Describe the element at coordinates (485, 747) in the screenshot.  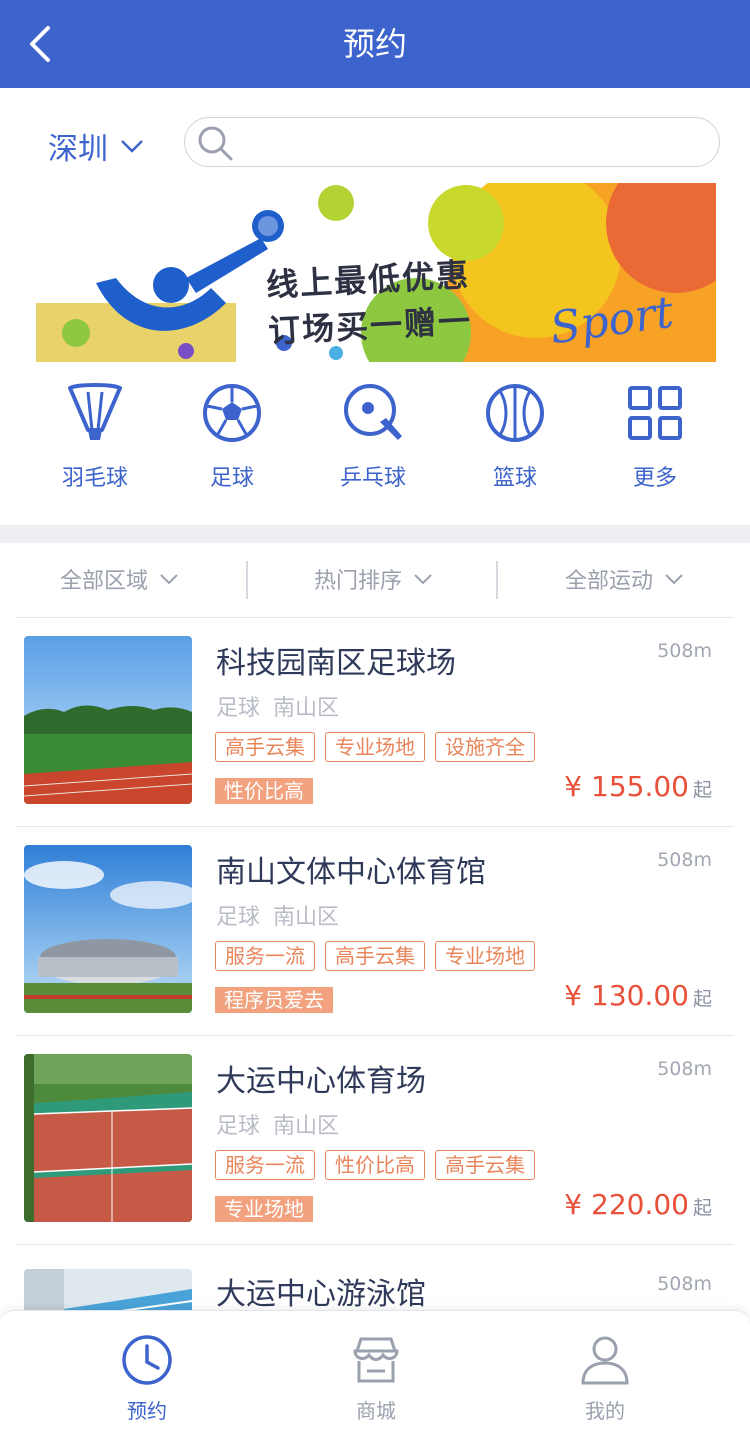
I see `venue-tag: 设施齐全` at that location.